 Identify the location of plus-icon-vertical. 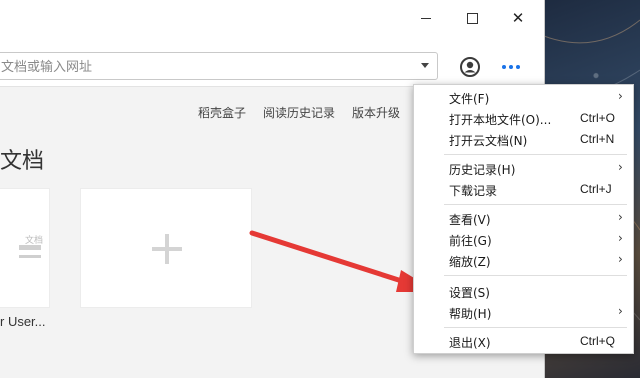
(167, 249).